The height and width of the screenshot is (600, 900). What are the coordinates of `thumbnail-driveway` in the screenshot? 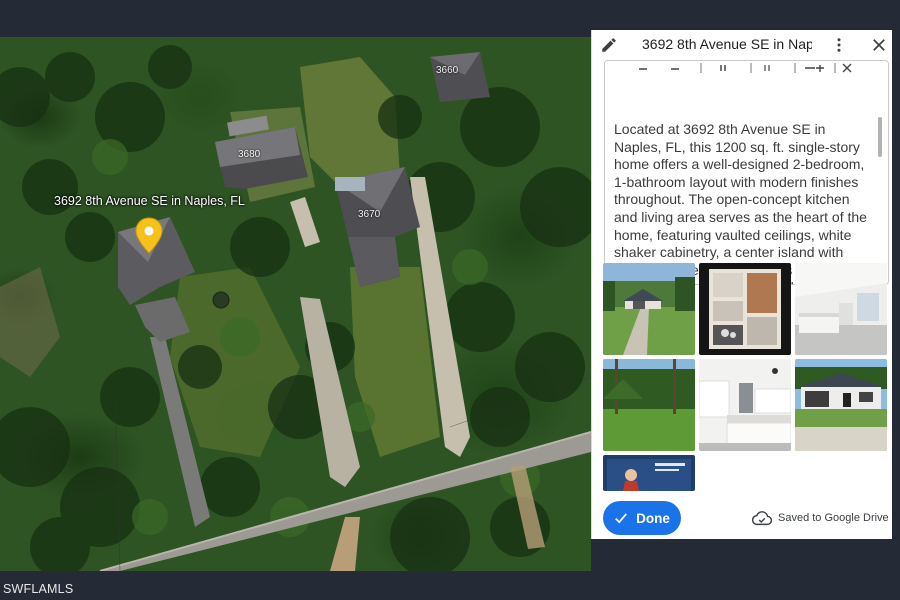 It's located at (649, 309).